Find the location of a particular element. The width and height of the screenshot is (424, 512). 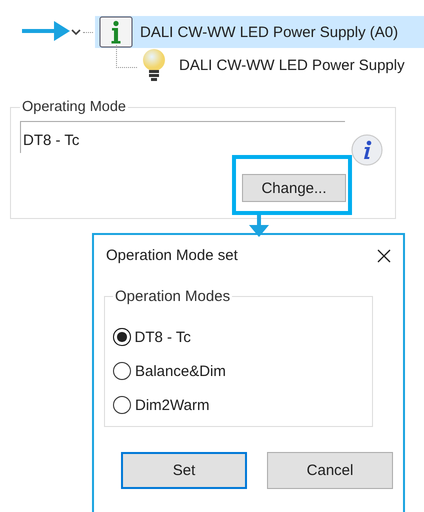

radio-option: DT8 - Tc is located at coordinates (238, 337).